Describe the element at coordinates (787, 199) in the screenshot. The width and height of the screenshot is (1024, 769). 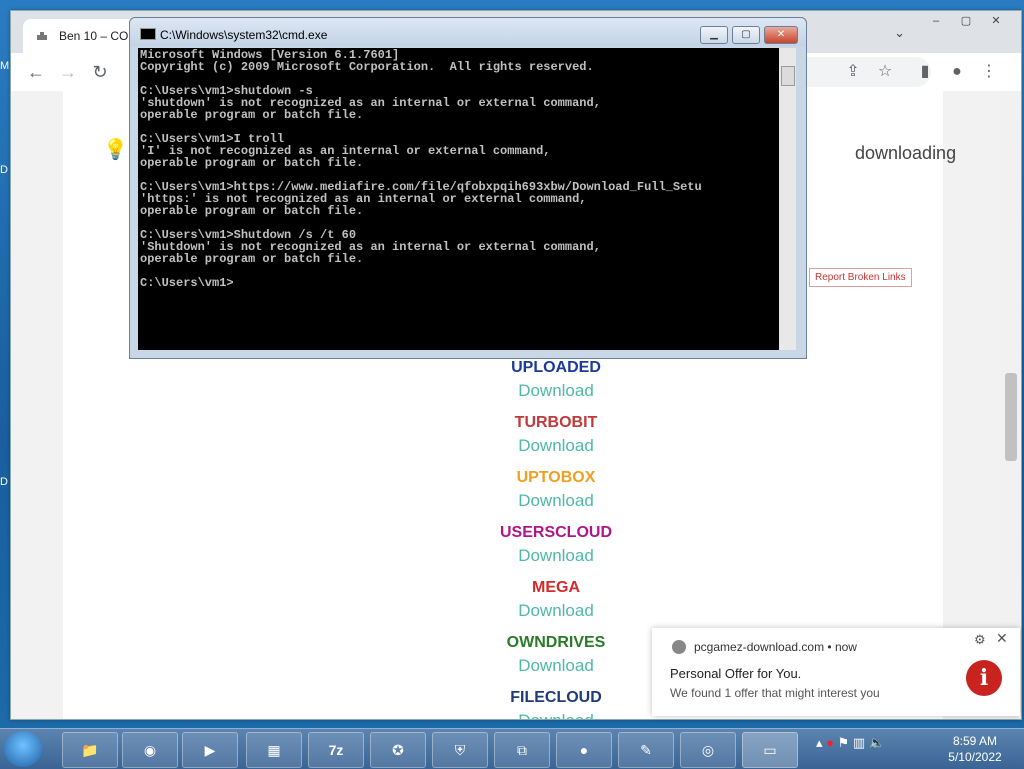
I see `cmd-scrollbar` at that location.